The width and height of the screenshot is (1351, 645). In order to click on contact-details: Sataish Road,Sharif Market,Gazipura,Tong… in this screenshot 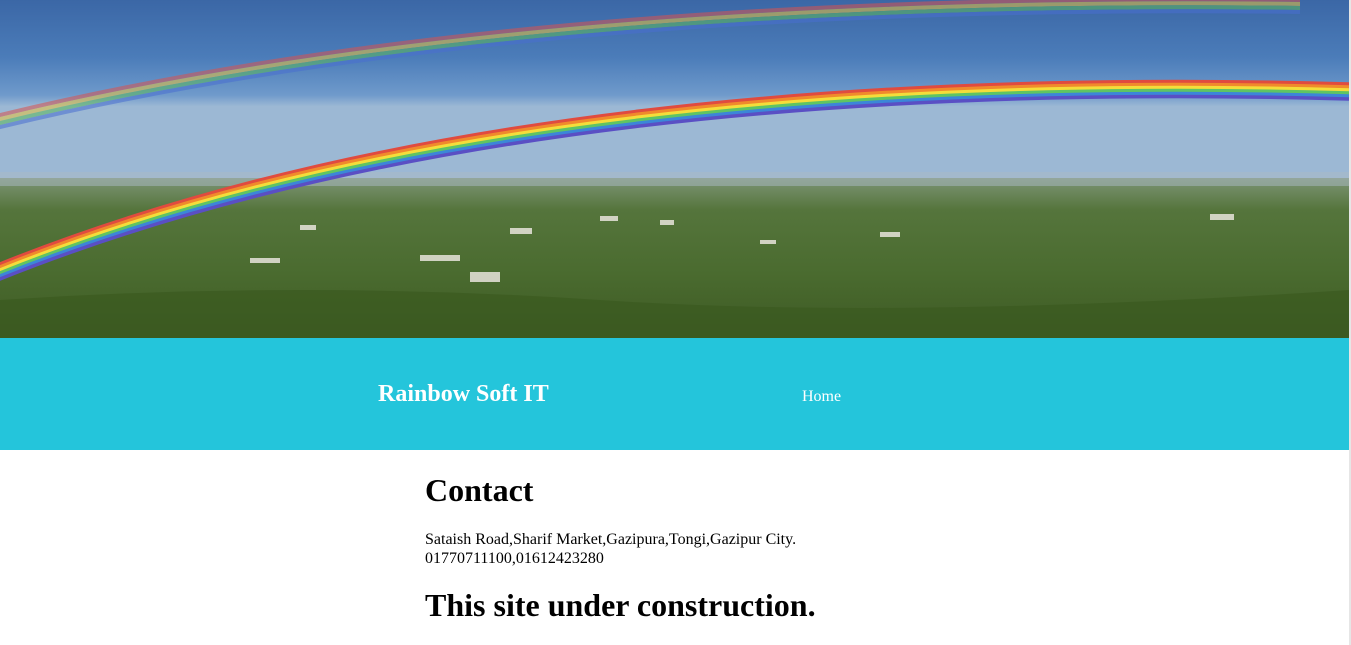, I will do `click(775, 549)`.